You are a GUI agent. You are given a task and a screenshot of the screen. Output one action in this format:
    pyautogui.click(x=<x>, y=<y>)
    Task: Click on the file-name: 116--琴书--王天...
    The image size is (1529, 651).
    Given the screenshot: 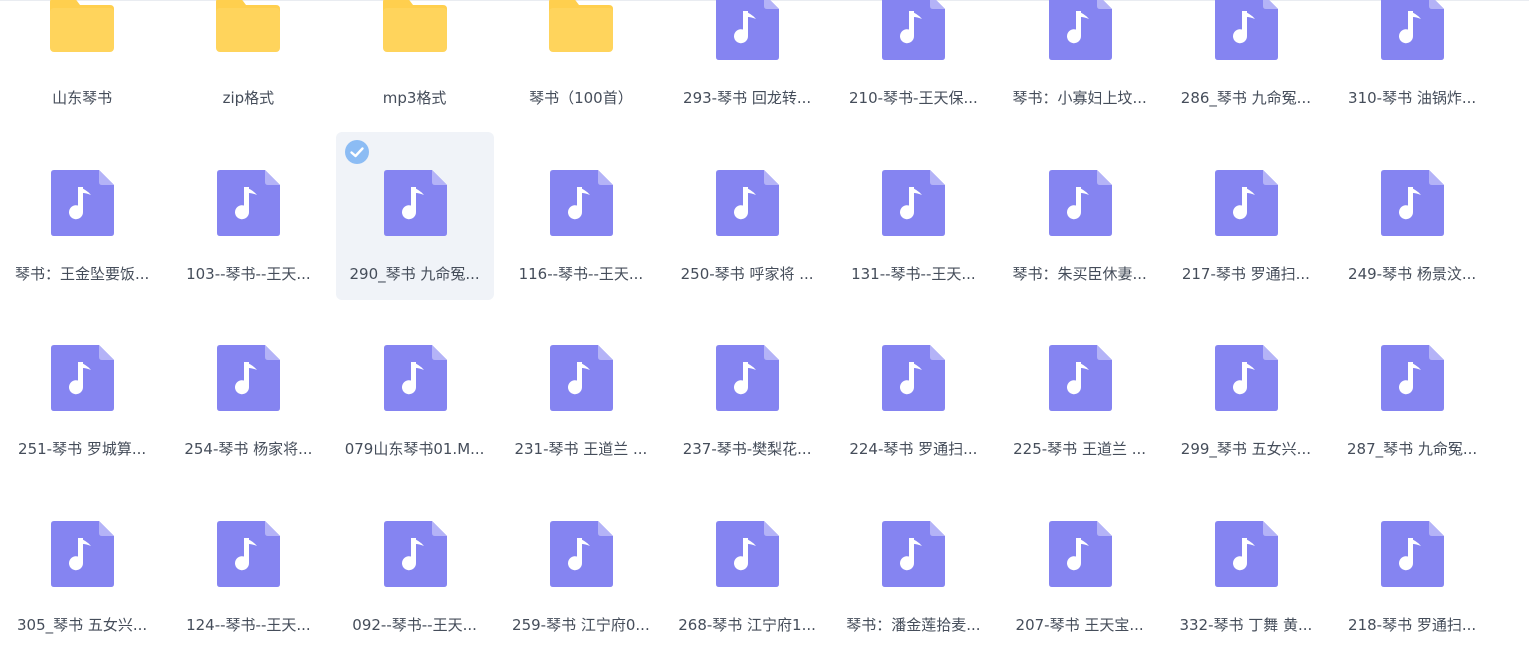 What is the action you would take?
    pyautogui.click(x=581, y=273)
    